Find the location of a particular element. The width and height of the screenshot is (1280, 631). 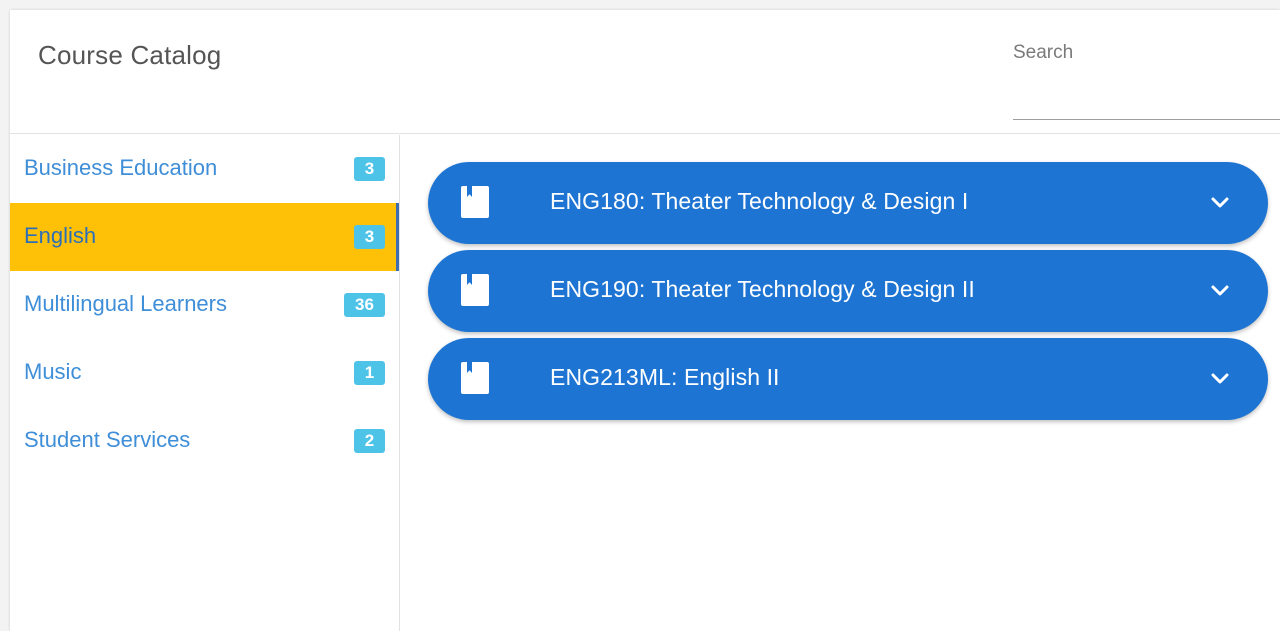

page-title: Course Catalog is located at coordinates (130, 55).